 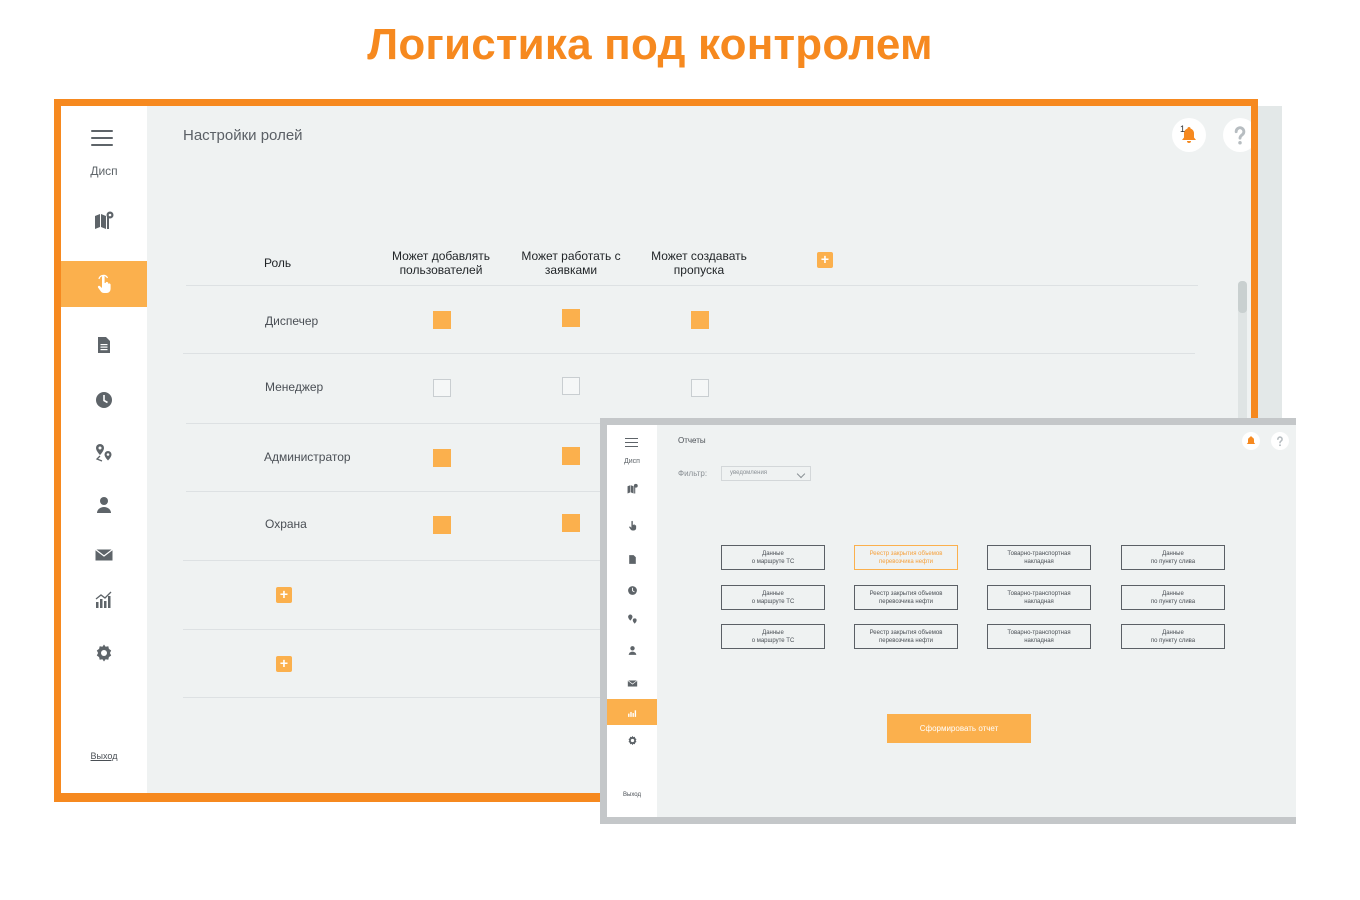 What do you see at coordinates (278, 263) in the screenshot?
I see `column-header-role: Роль` at bounding box center [278, 263].